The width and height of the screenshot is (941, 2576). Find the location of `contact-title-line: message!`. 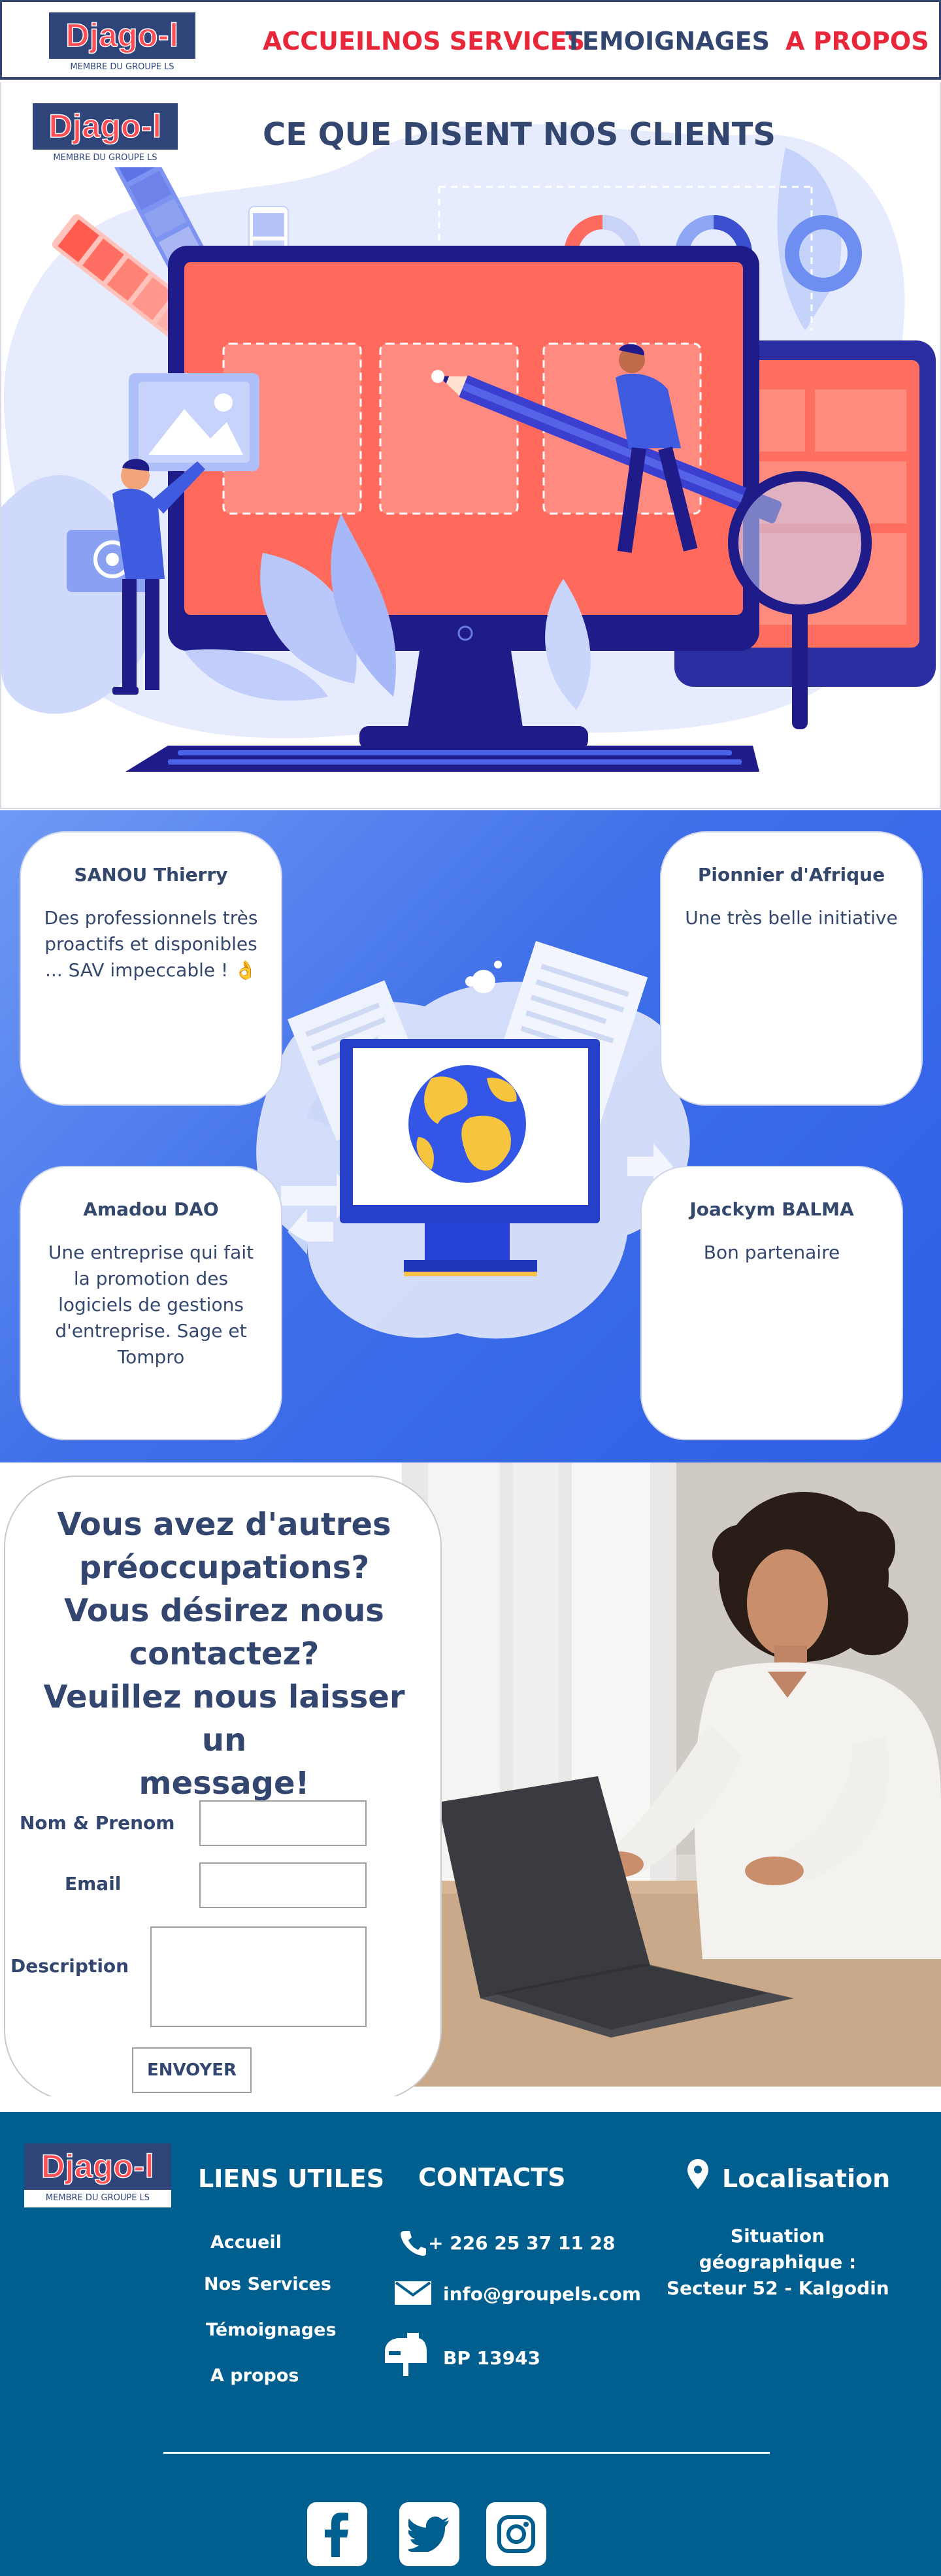

contact-title-line: message! is located at coordinates (224, 1783).